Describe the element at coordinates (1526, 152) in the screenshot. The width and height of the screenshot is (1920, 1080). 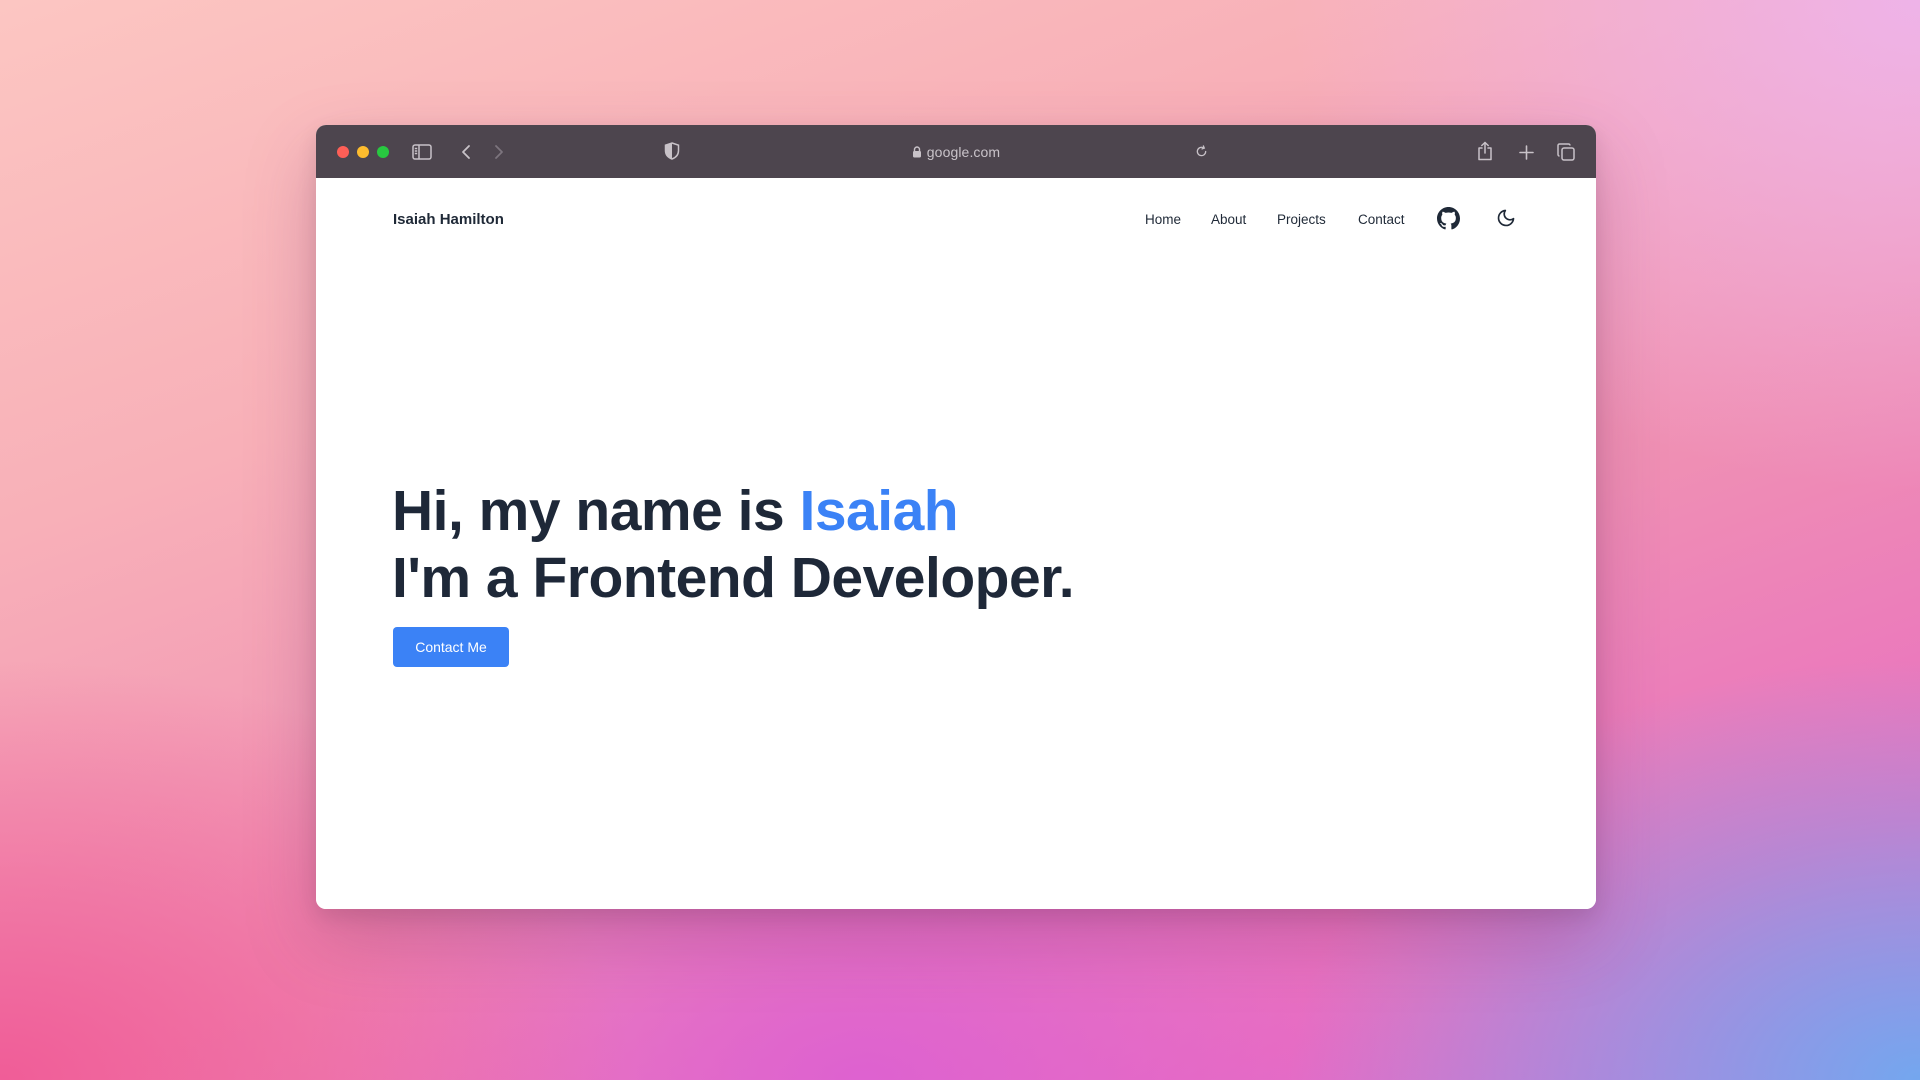
I see `plus-icon` at that location.